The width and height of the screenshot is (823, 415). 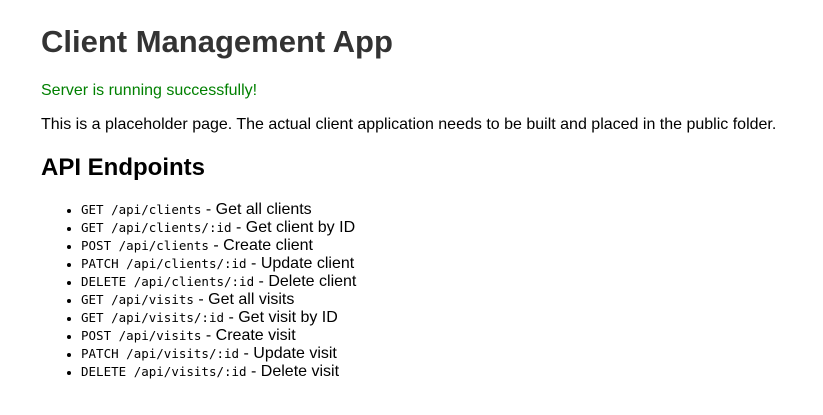 What do you see at coordinates (217, 41) in the screenshot?
I see `page-title: Client Management App` at bounding box center [217, 41].